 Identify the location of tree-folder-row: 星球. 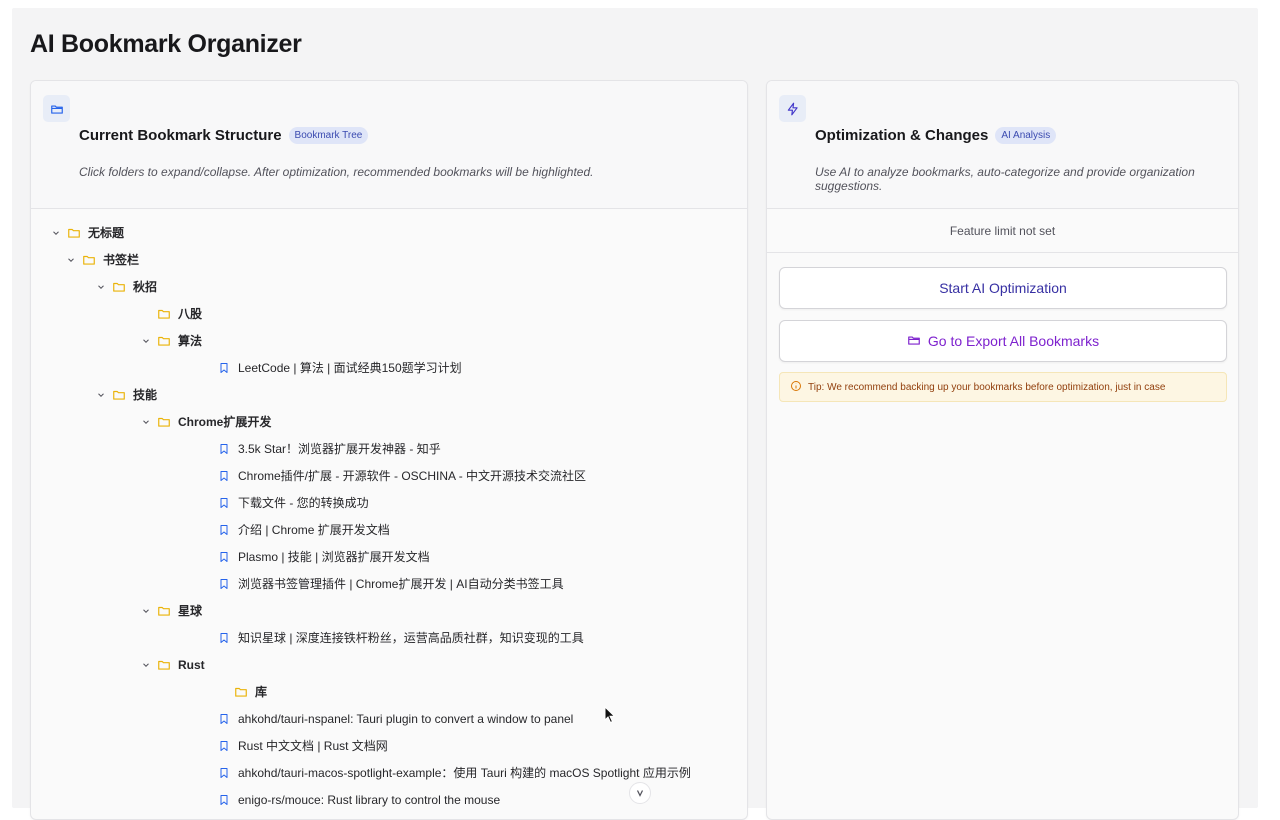
(170, 610).